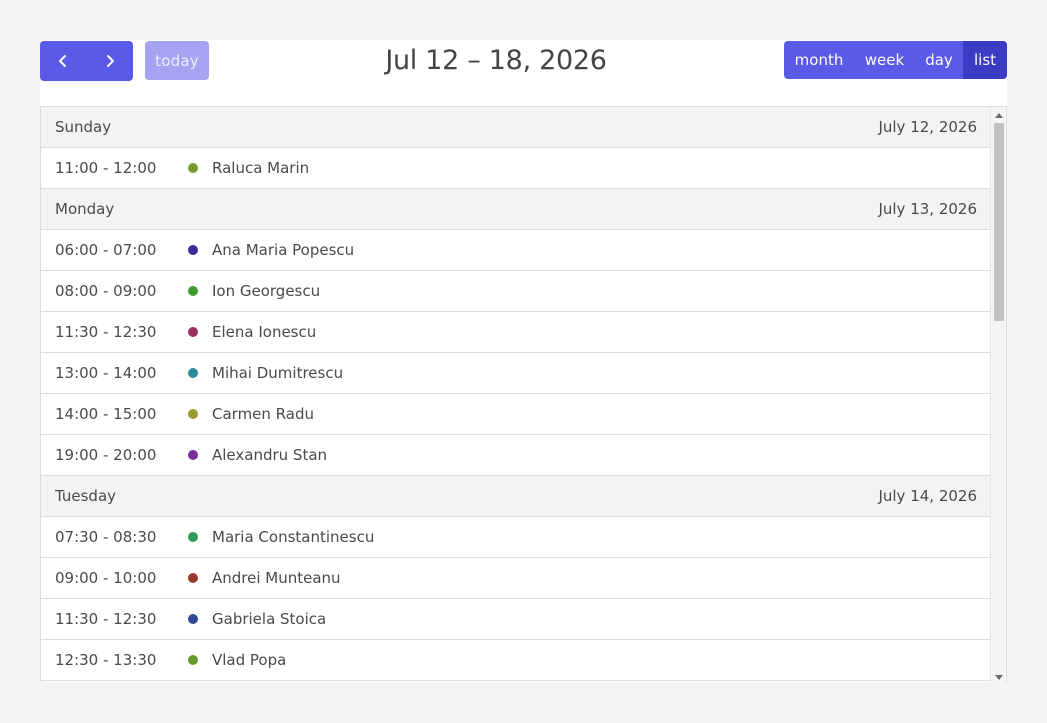 The width and height of the screenshot is (1047, 723). Describe the element at coordinates (516, 619) in the screenshot. I see `event-row: 11:30 - 12:30 Gabriela Stoica` at that location.